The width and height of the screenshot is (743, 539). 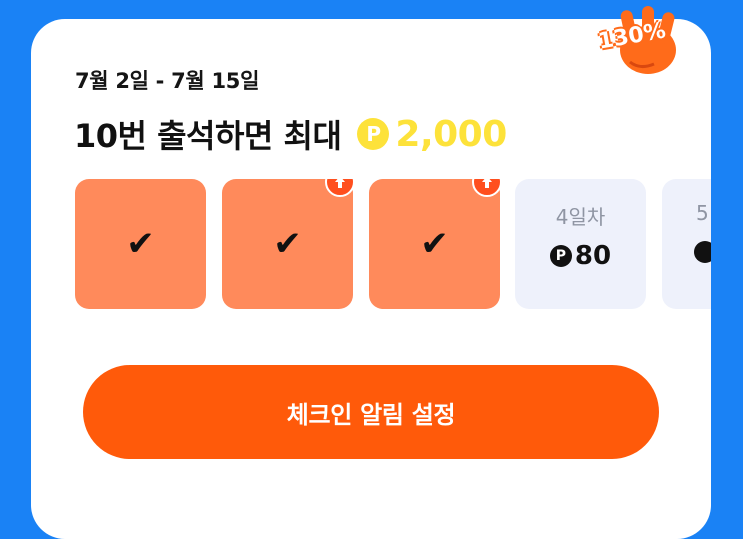 I want to click on day-4-upcoming: 4일차 P 80, so click(x=580, y=244).